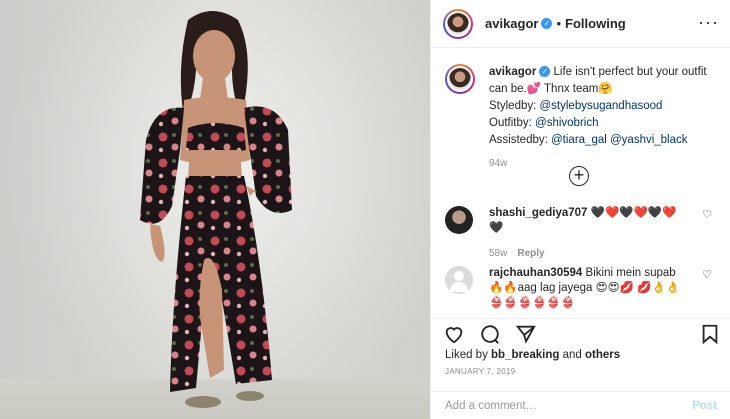  Describe the element at coordinates (583, 335) in the screenshot. I see `action-icon-row` at that location.